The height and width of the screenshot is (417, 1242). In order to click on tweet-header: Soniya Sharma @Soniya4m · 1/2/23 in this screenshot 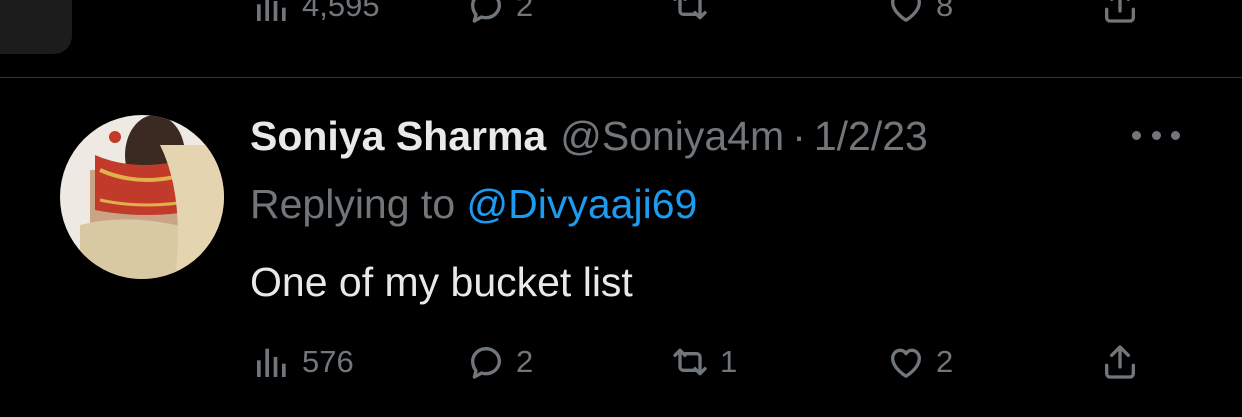, I will do `click(589, 136)`.